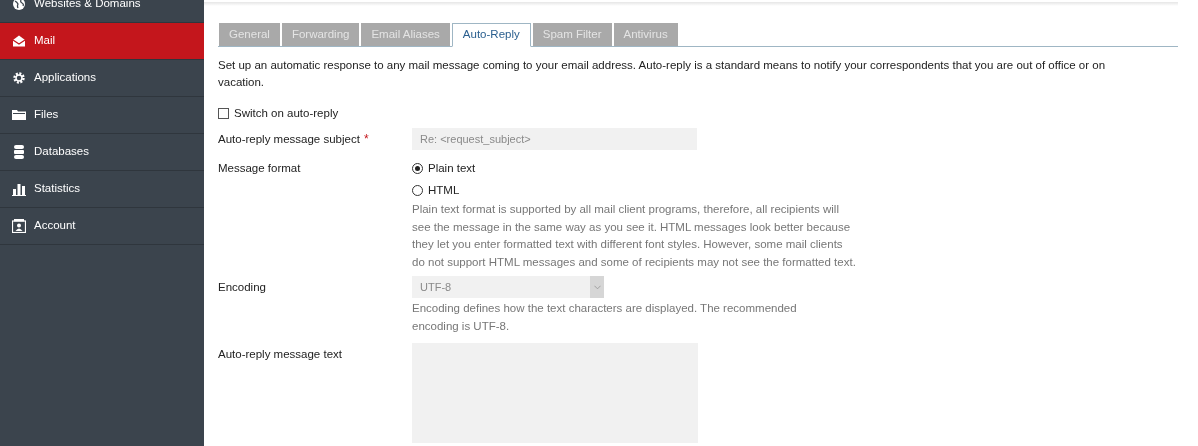  I want to click on checkbox-label: Switch on auto-reply, so click(286, 113).